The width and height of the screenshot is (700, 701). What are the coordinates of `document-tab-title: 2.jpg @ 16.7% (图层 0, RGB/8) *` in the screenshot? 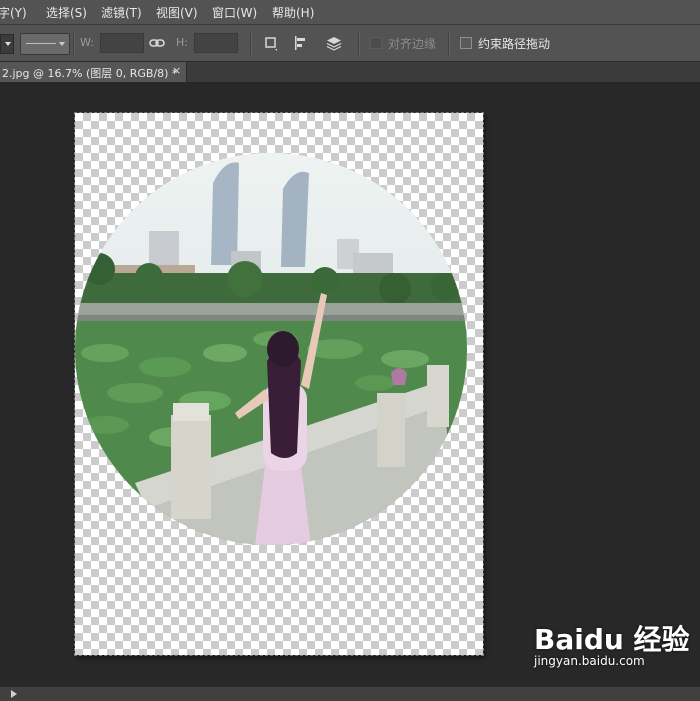 It's located at (90, 73).